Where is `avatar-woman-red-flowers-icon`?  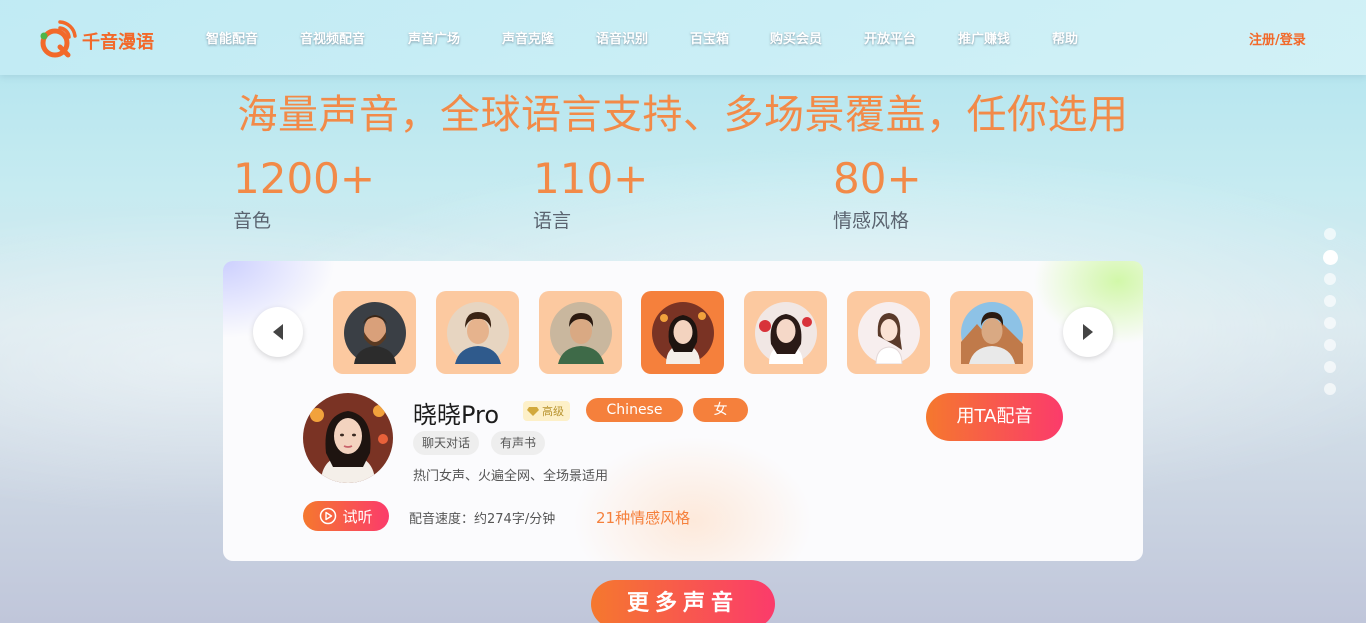 avatar-woman-red-flowers-icon is located at coordinates (785, 332).